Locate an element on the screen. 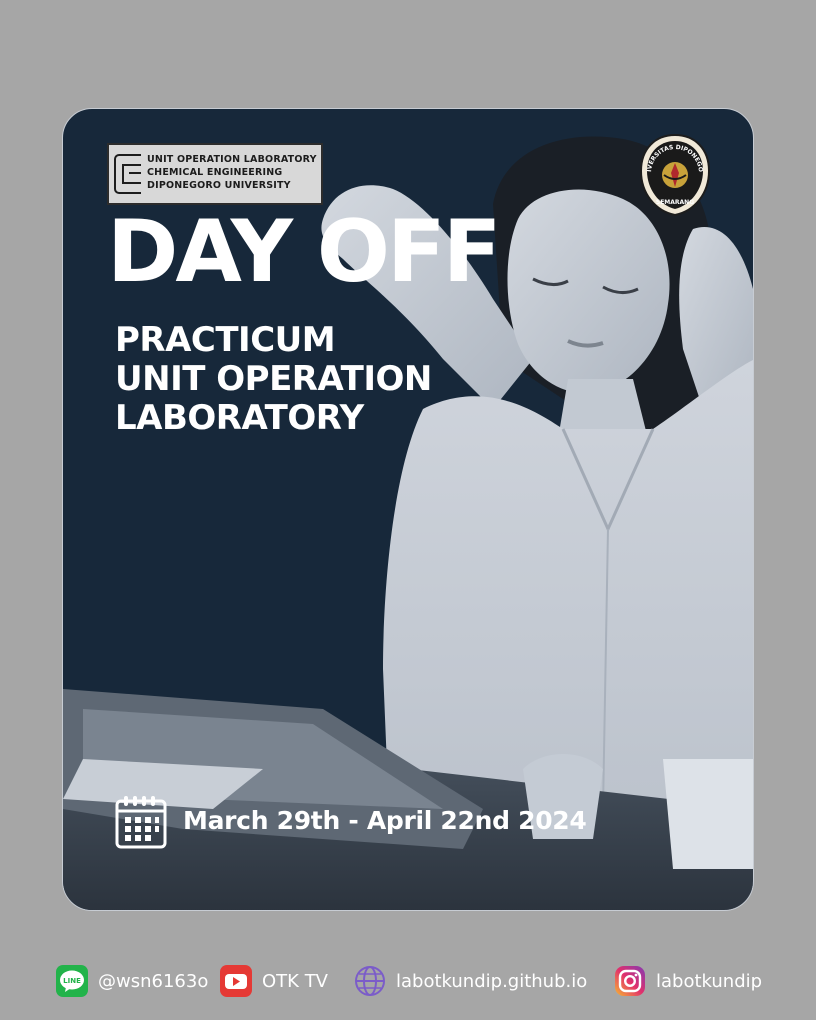 This screenshot has width=816, height=1020. subtitle-line1: PRACTICUM is located at coordinates (225, 340).